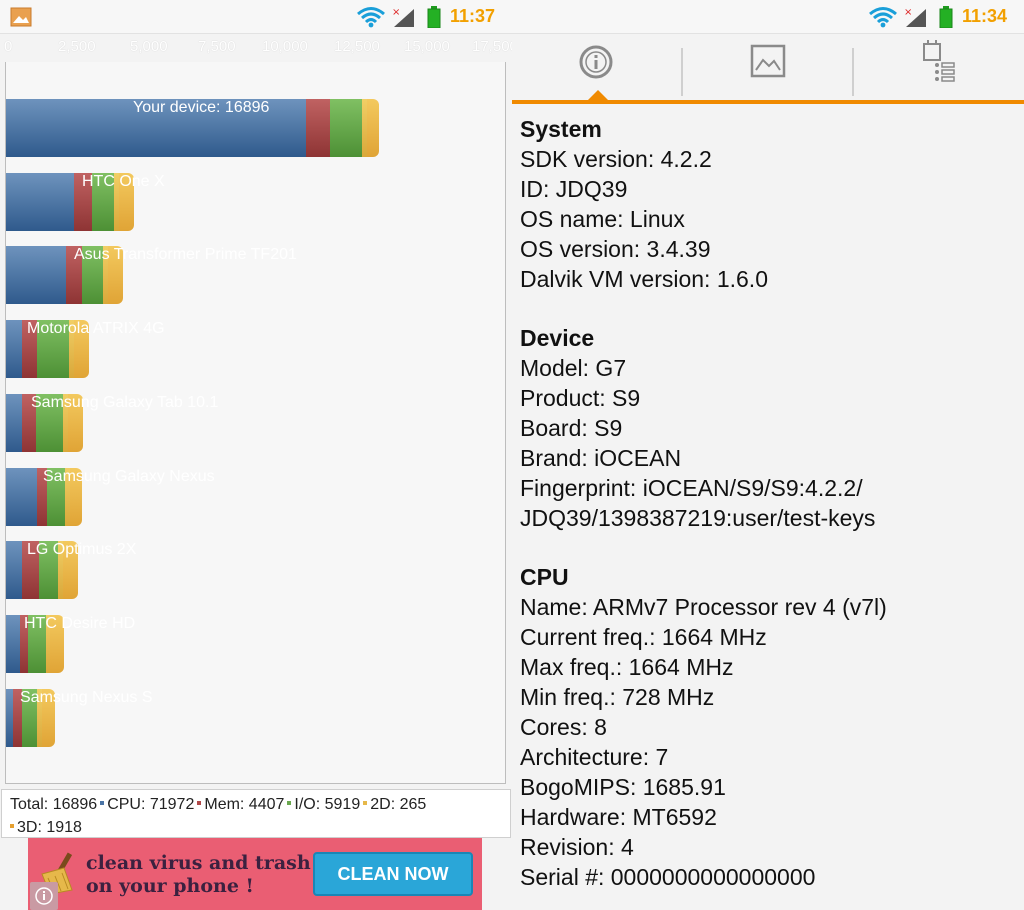 This screenshot has width=1024, height=910. Describe the element at coordinates (21, 17) in the screenshot. I see `gallery-notification-icon` at that location.